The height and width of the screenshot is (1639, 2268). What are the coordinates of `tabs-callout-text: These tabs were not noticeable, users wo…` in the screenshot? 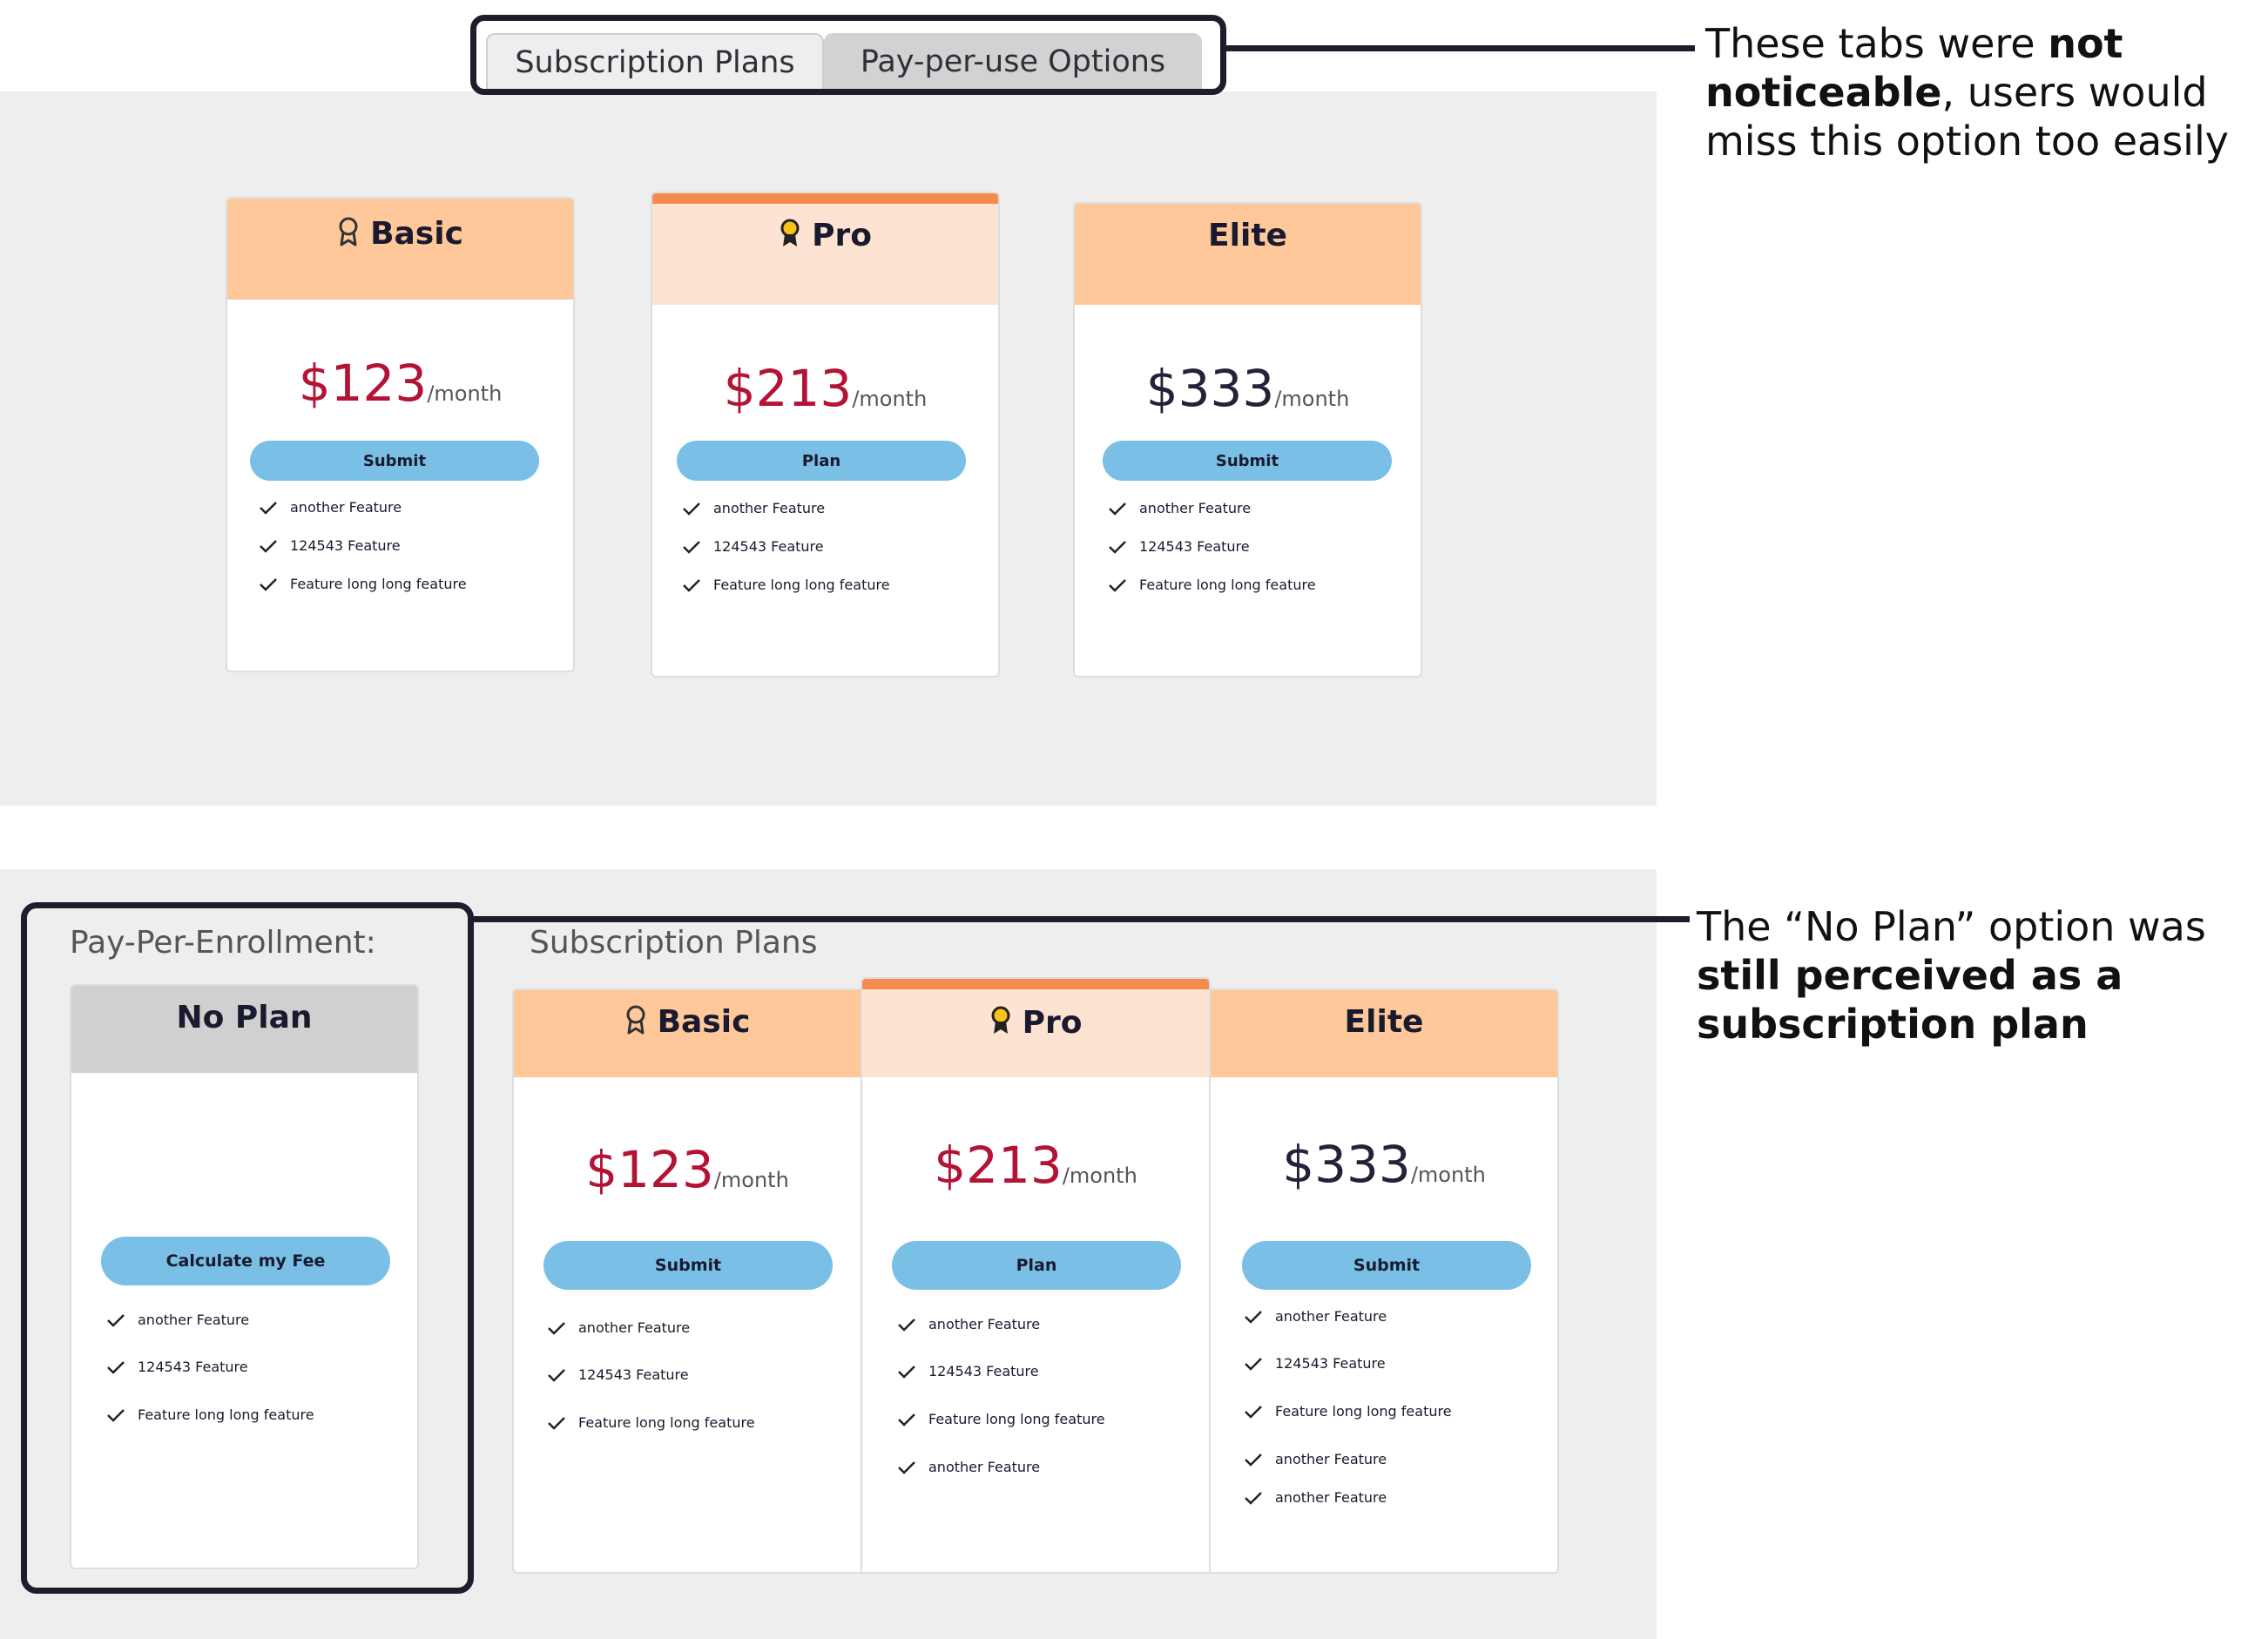 It's located at (1967, 92).